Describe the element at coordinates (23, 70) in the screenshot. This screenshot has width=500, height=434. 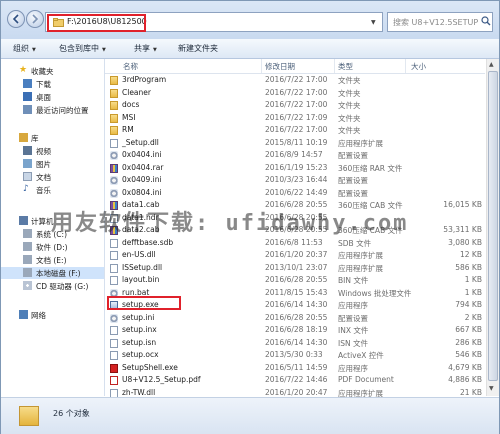
I see `star-icon: ★` at that location.